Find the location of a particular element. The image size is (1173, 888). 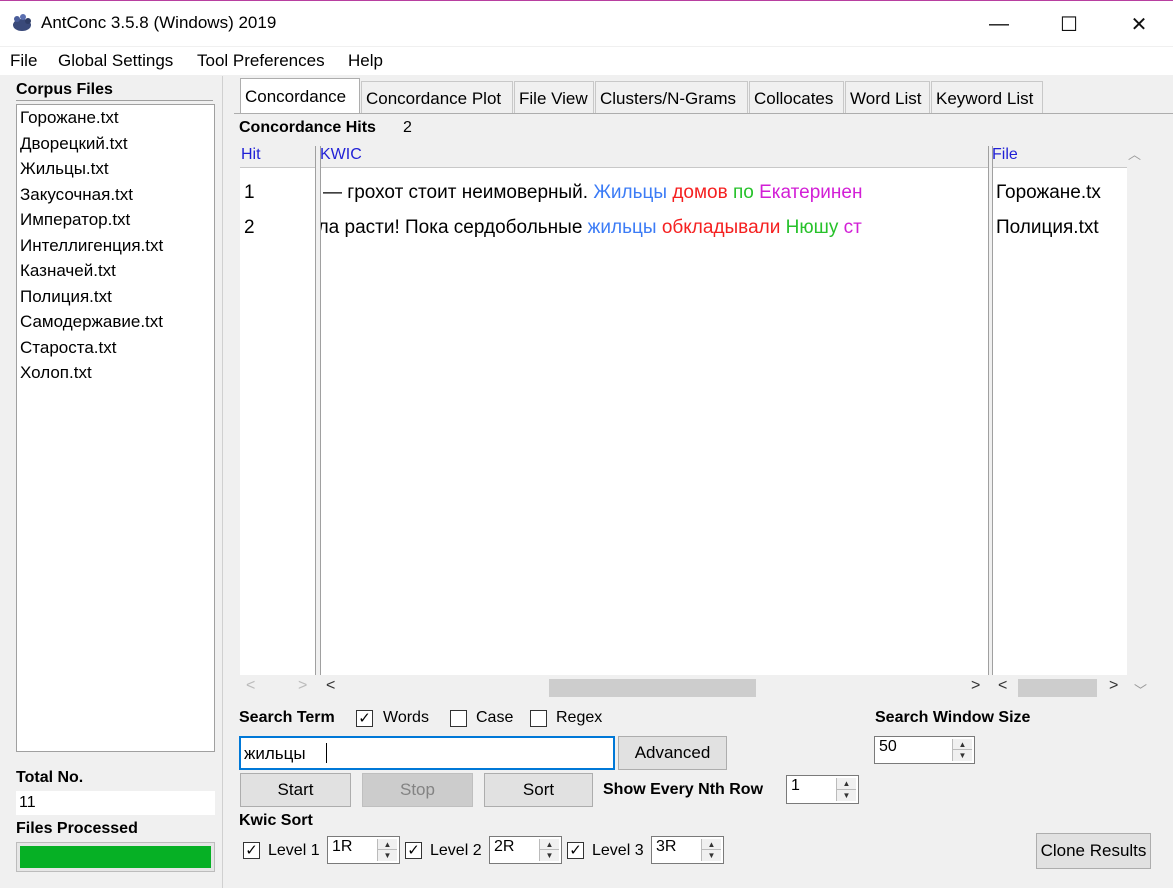

column-header-file: File is located at coordinates (1005, 155).